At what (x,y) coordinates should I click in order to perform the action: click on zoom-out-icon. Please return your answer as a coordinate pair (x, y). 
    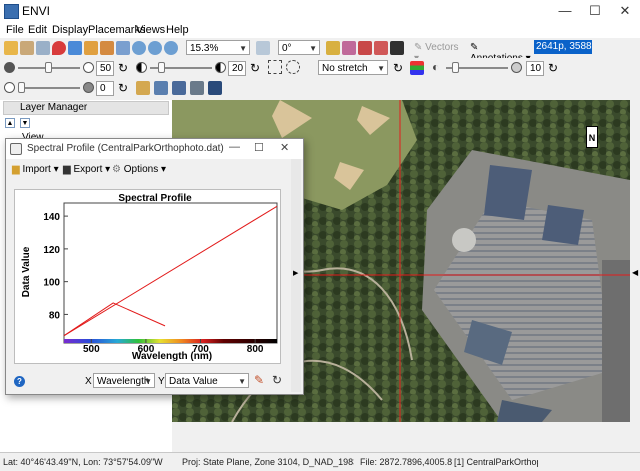
    Looking at the image, I should click on (171, 48).